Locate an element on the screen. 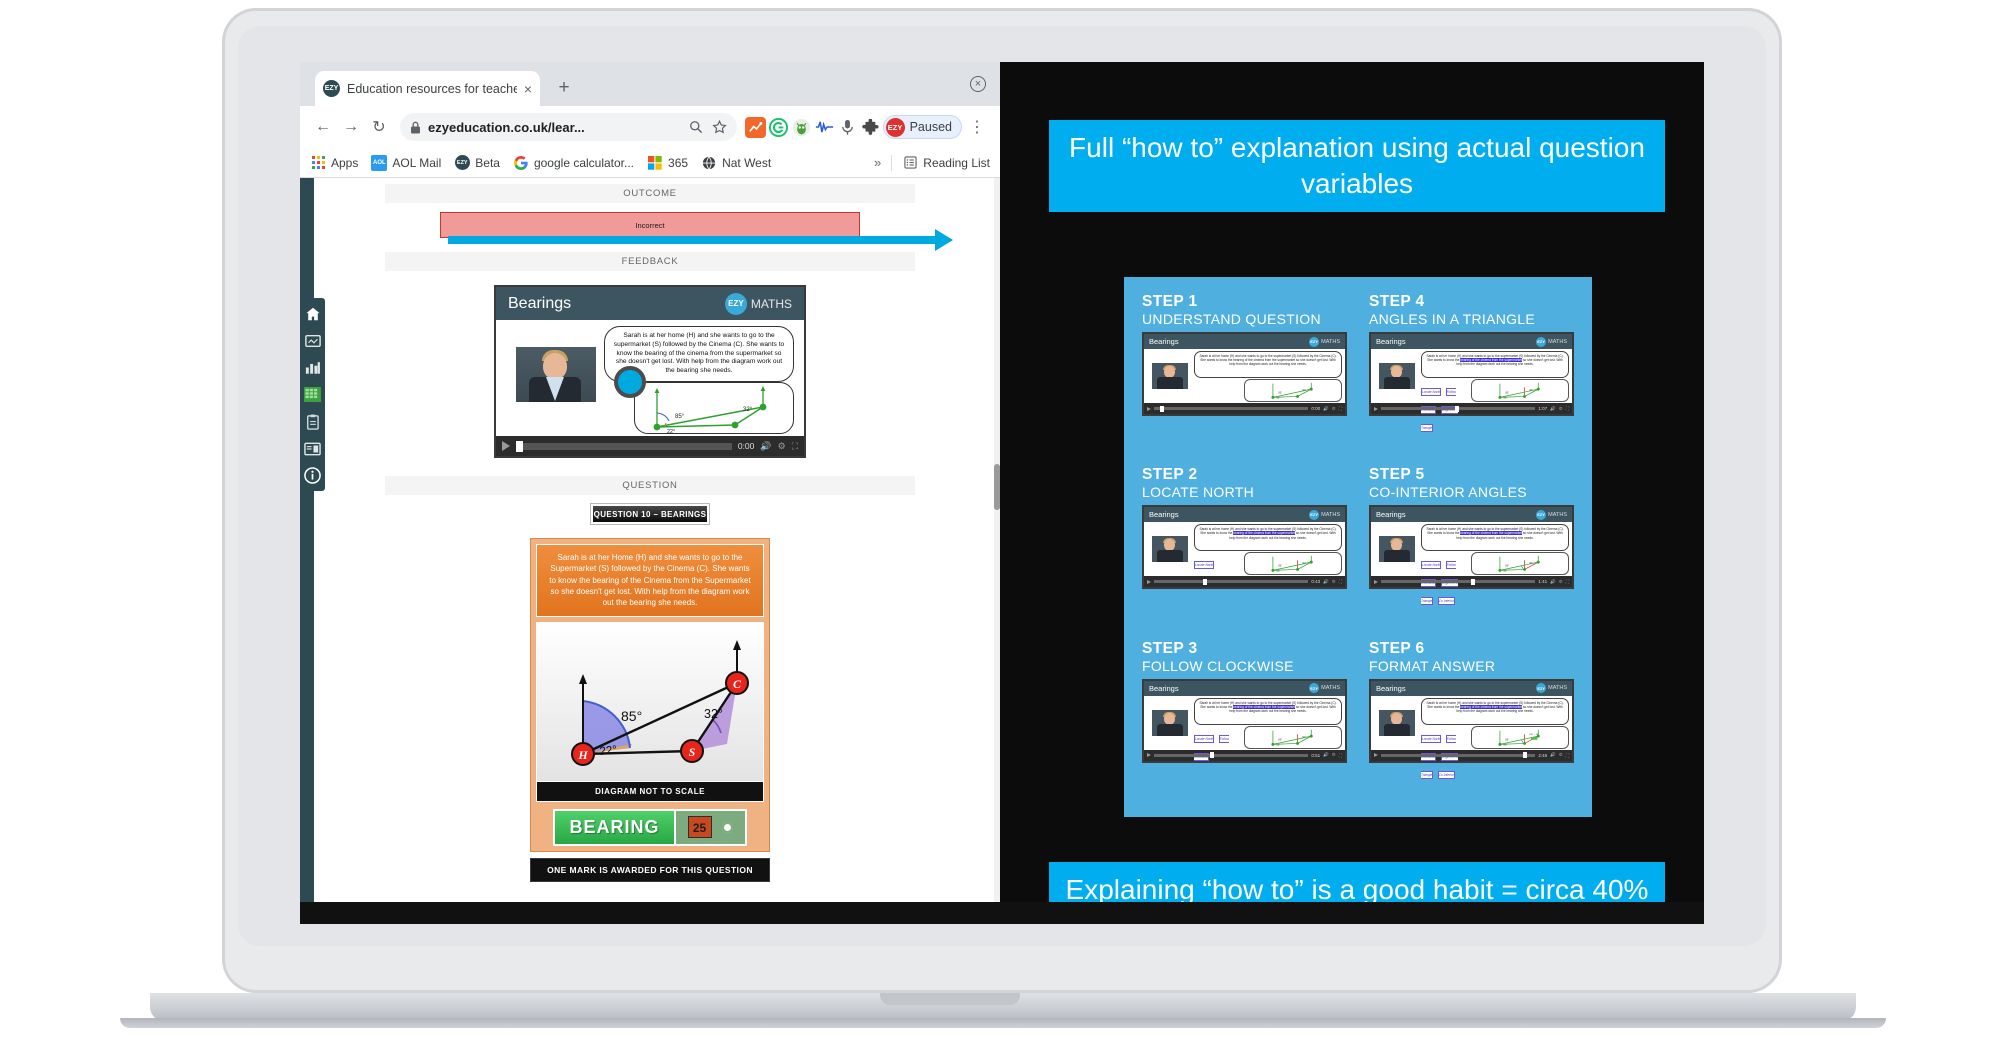 The height and width of the screenshot is (1058, 2002). paused-label: Paused is located at coordinates (930, 127).